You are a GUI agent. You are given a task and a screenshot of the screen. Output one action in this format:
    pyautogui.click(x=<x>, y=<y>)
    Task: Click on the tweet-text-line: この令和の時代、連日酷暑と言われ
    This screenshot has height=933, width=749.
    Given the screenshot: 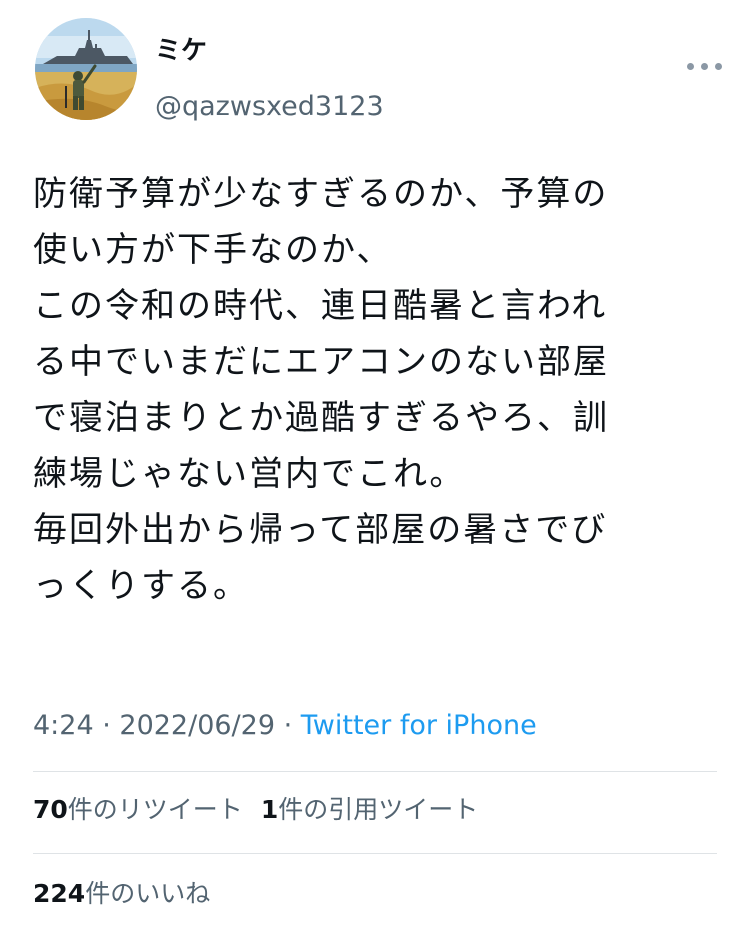 What is the action you would take?
    pyautogui.click(x=320, y=306)
    